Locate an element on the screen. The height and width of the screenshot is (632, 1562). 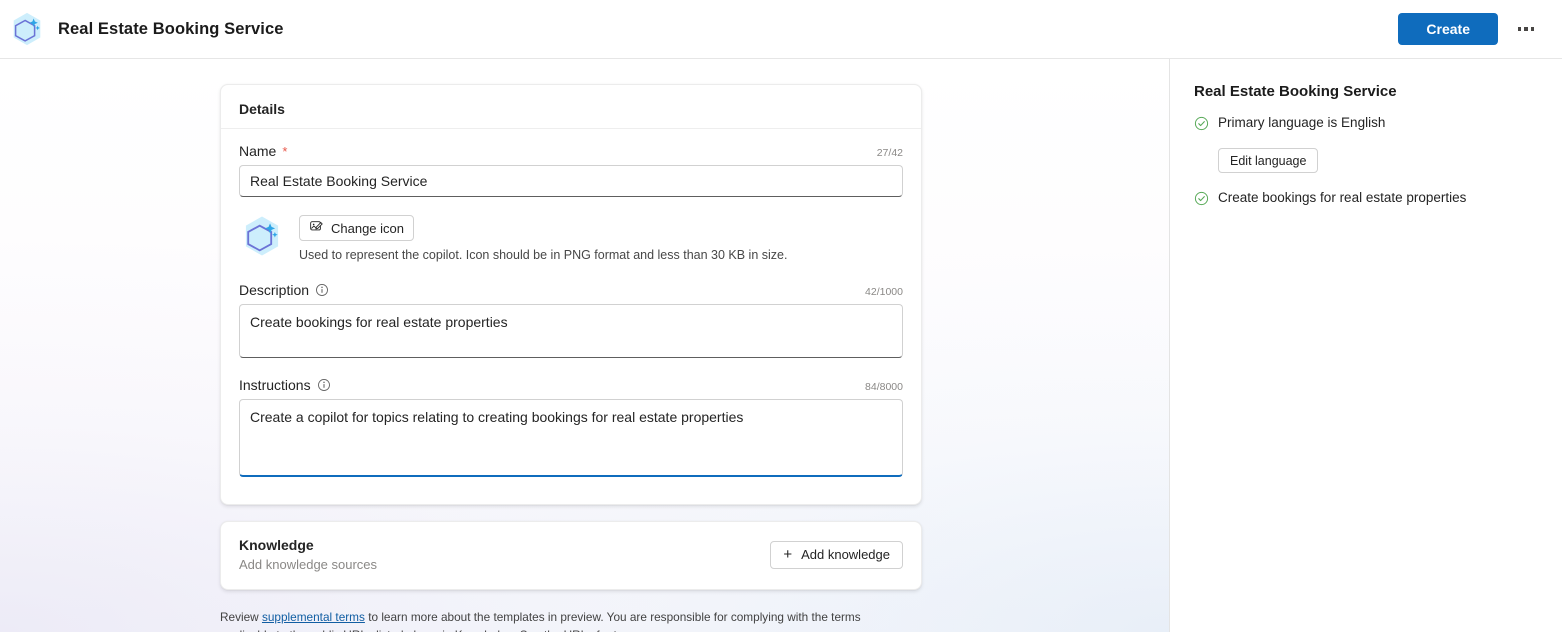
name-field-header: Name * 27/42 is located at coordinates (571, 151).